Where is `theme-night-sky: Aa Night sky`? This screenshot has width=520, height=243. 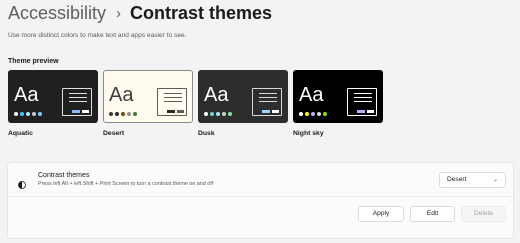
theme-night-sky: Aa Night sky is located at coordinates (338, 103).